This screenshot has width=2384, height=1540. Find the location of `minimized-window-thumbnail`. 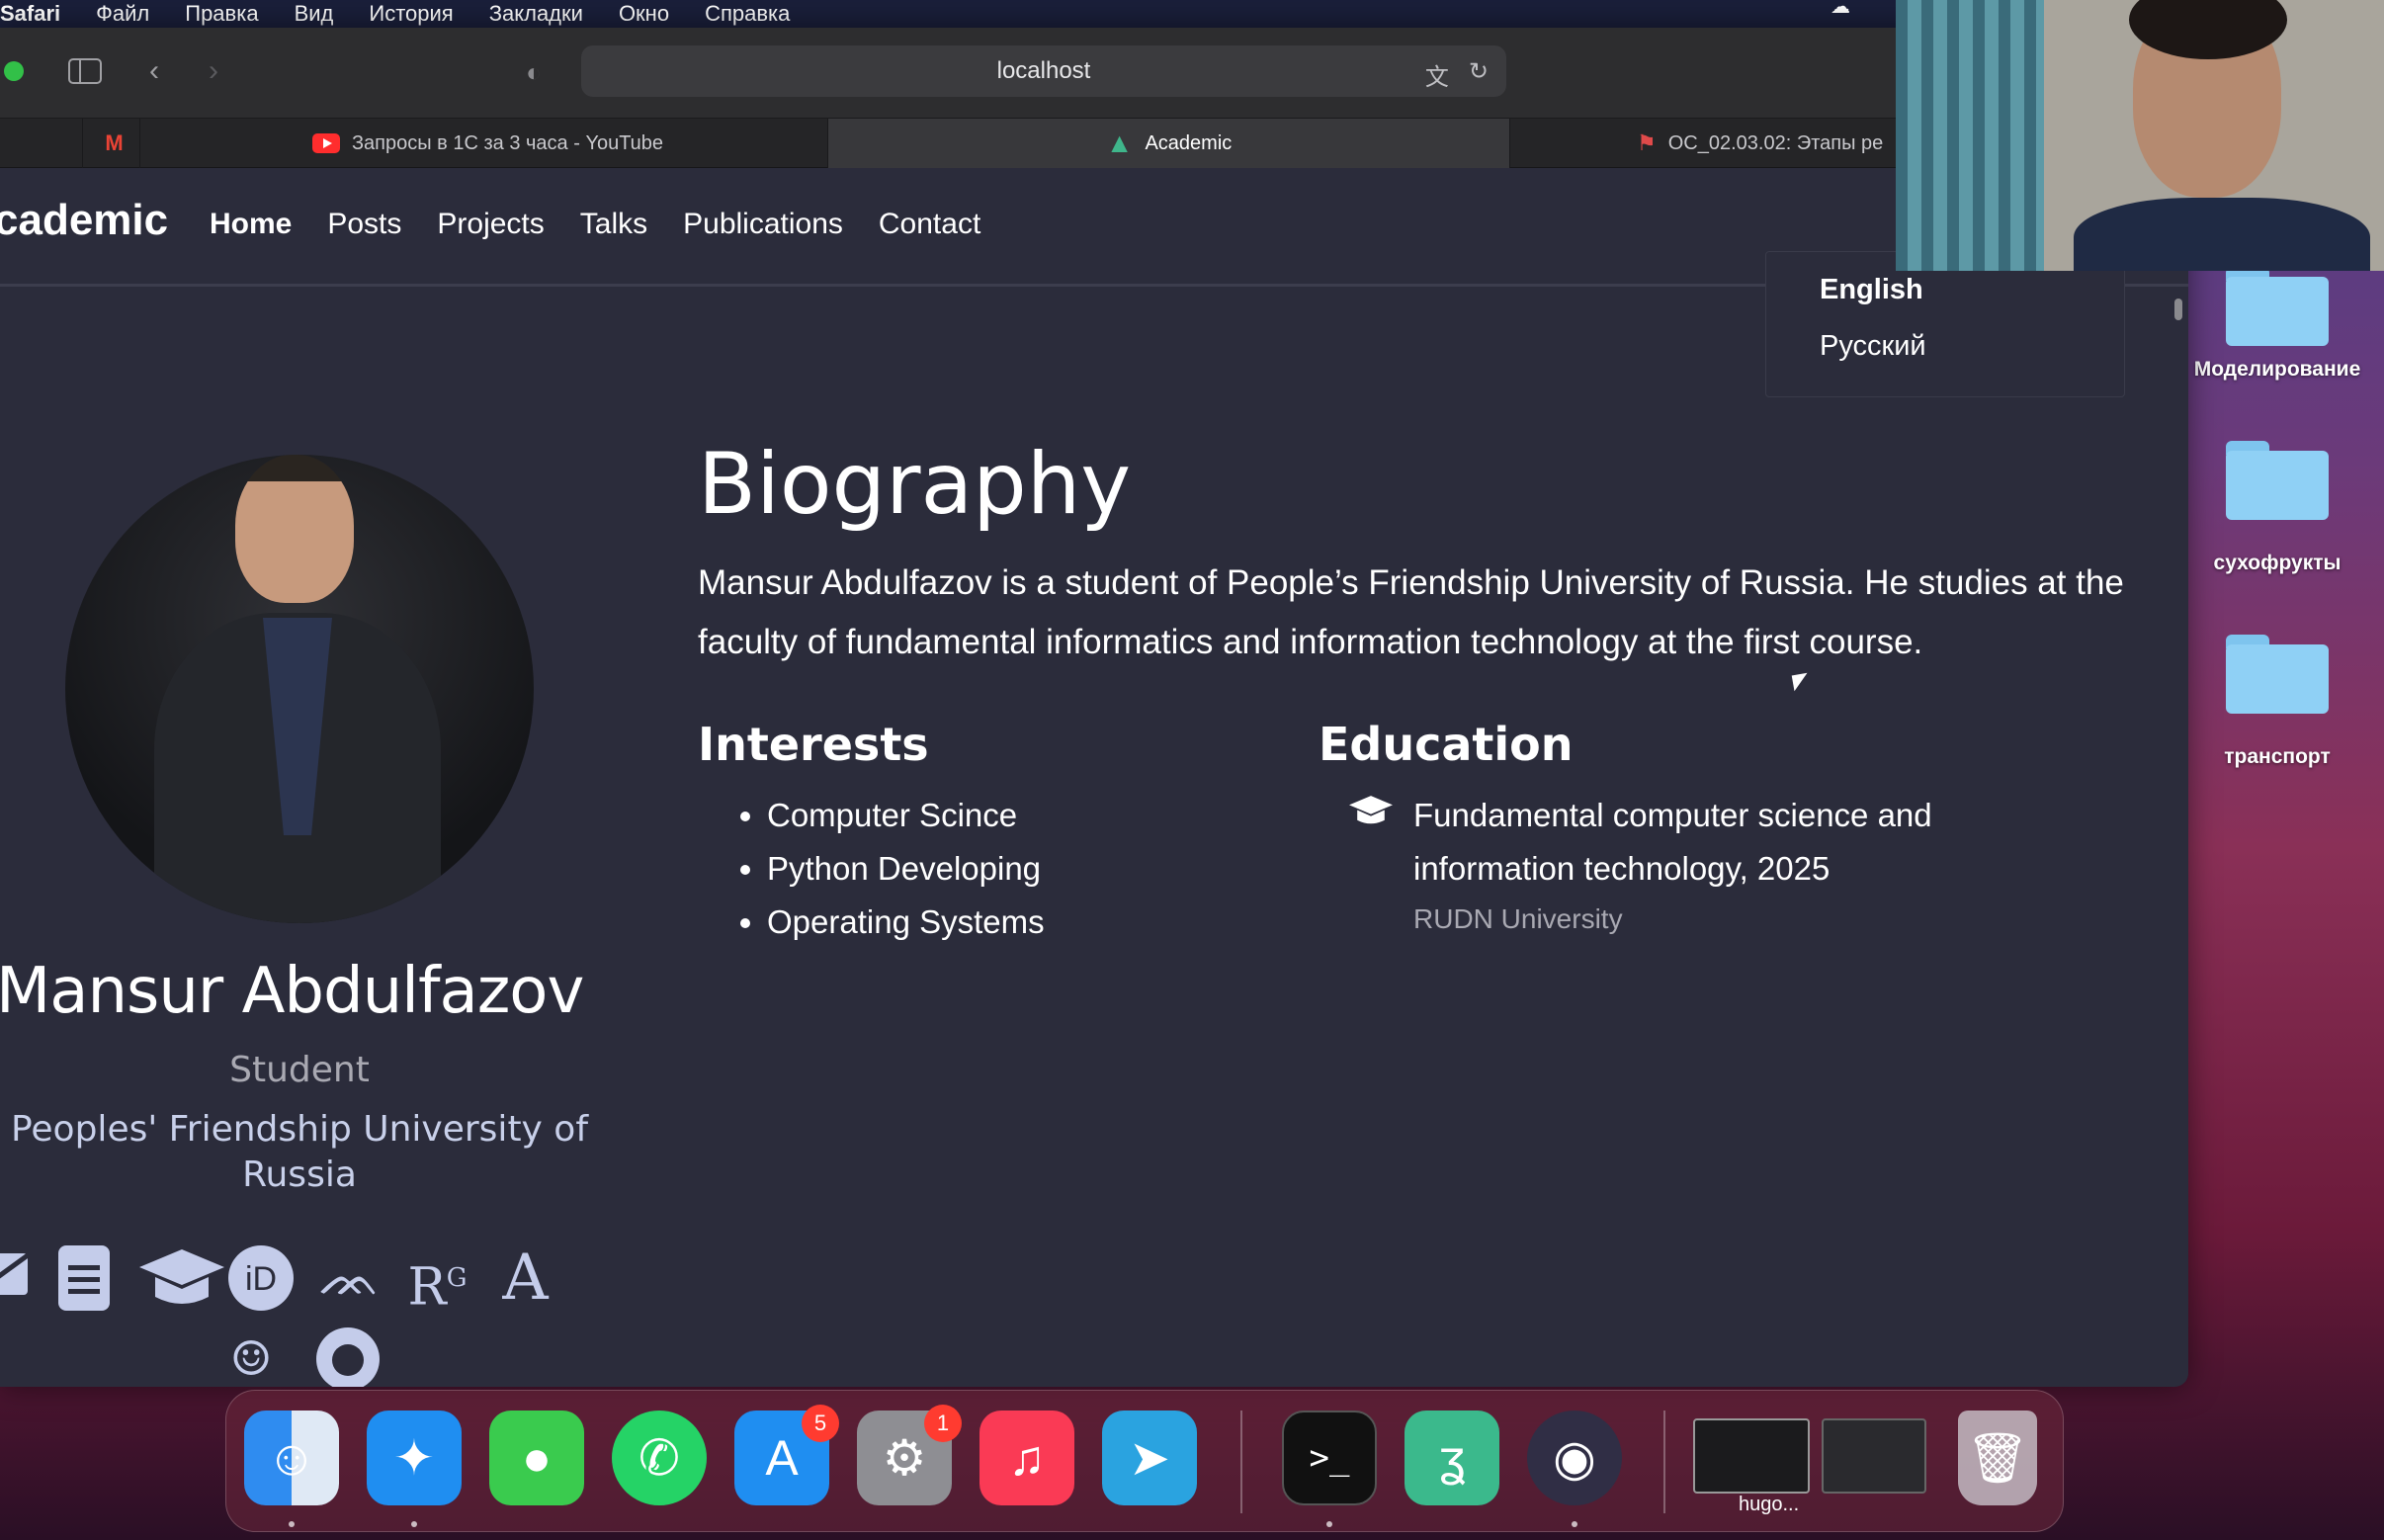

minimized-window-thumbnail is located at coordinates (1751, 1456).